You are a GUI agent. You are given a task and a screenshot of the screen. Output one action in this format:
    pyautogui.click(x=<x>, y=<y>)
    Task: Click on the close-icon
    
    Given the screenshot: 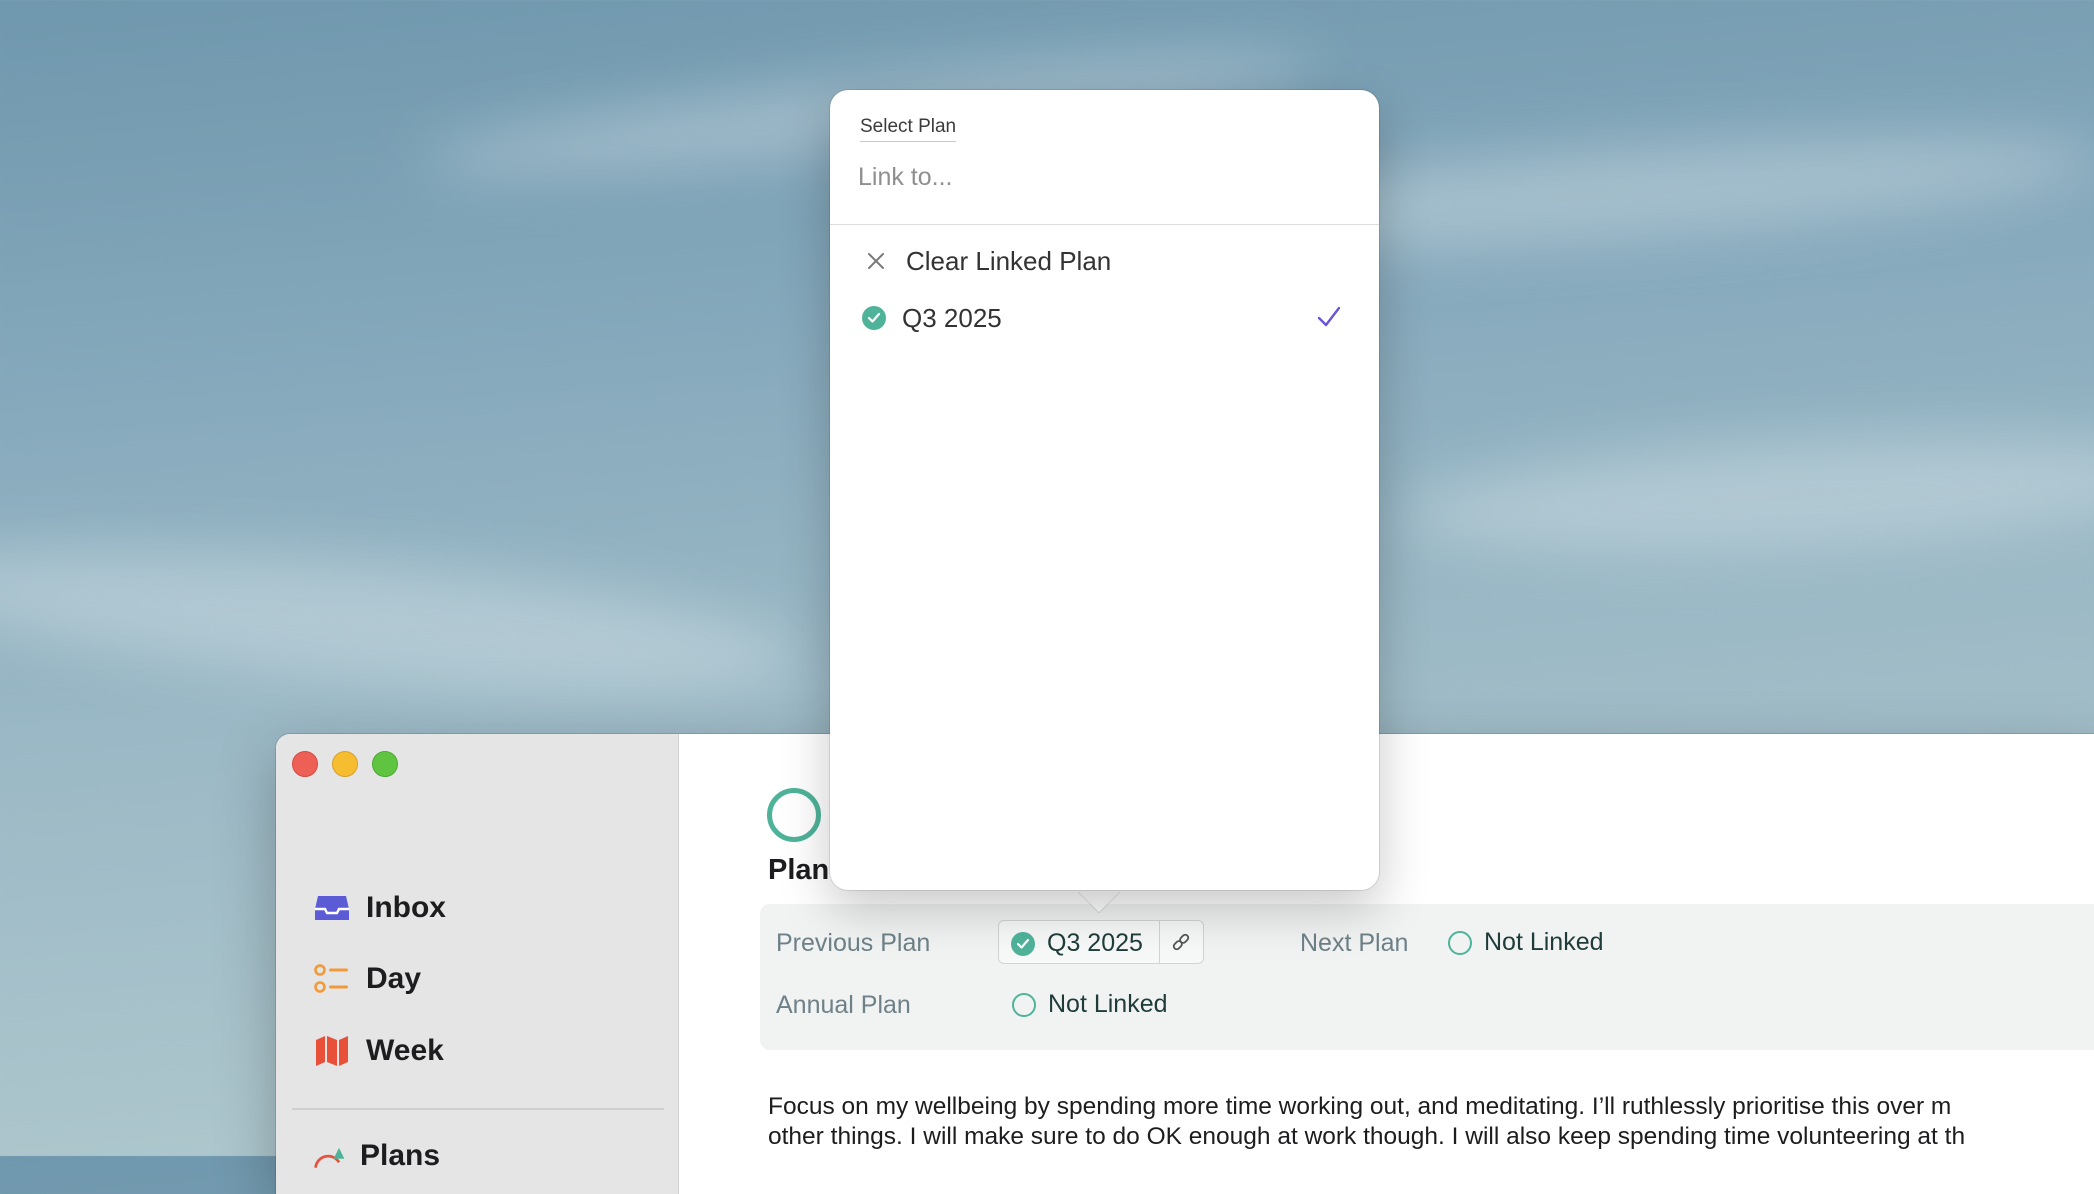 What is the action you would take?
    pyautogui.click(x=876, y=261)
    